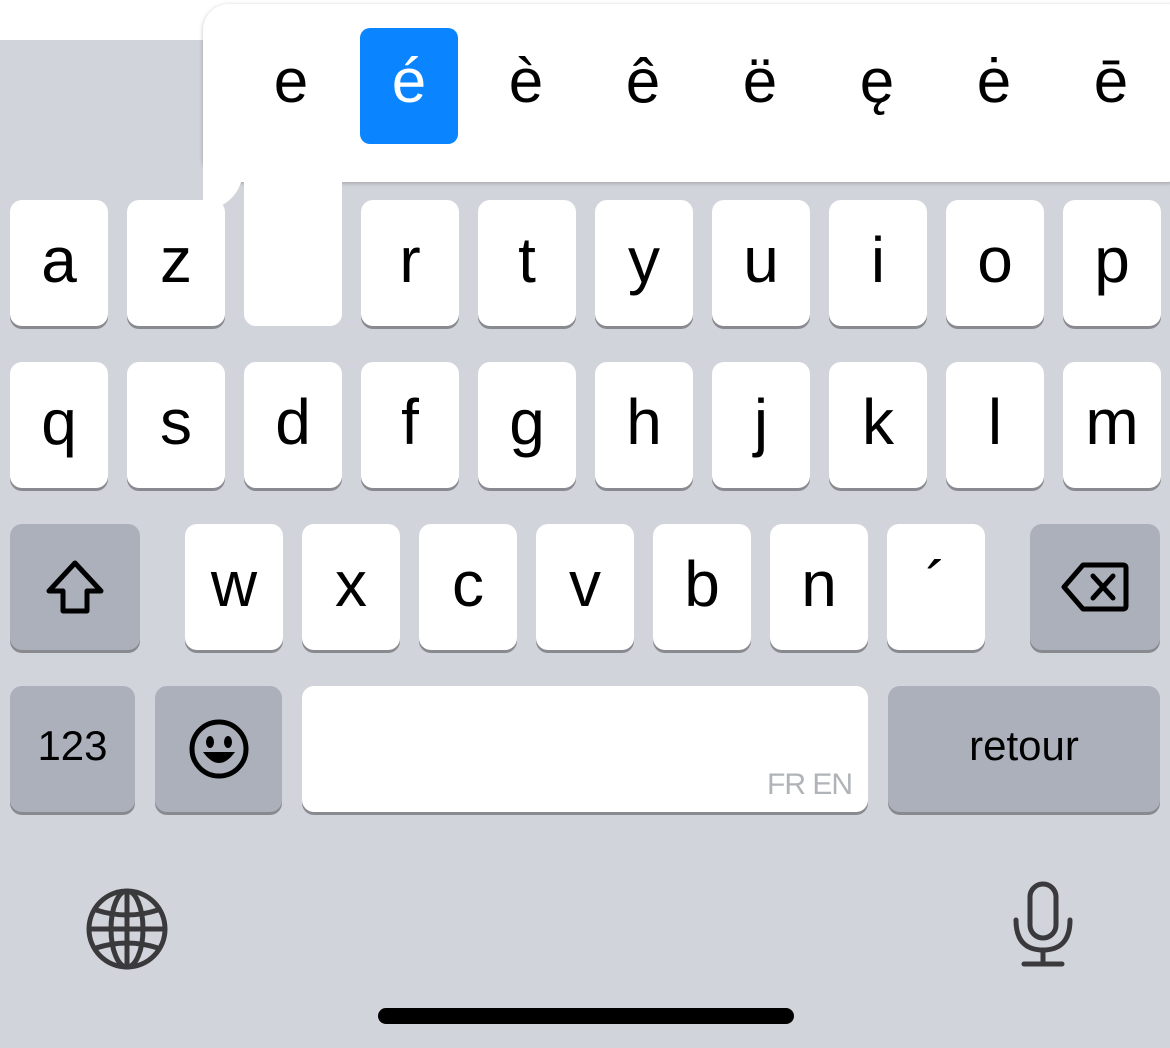 Image resolution: width=1170 pixels, height=1048 pixels. What do you see at coordinates (527, 263) in the screenshot?
I see `key-t: t` at bounding box center [527, 263].